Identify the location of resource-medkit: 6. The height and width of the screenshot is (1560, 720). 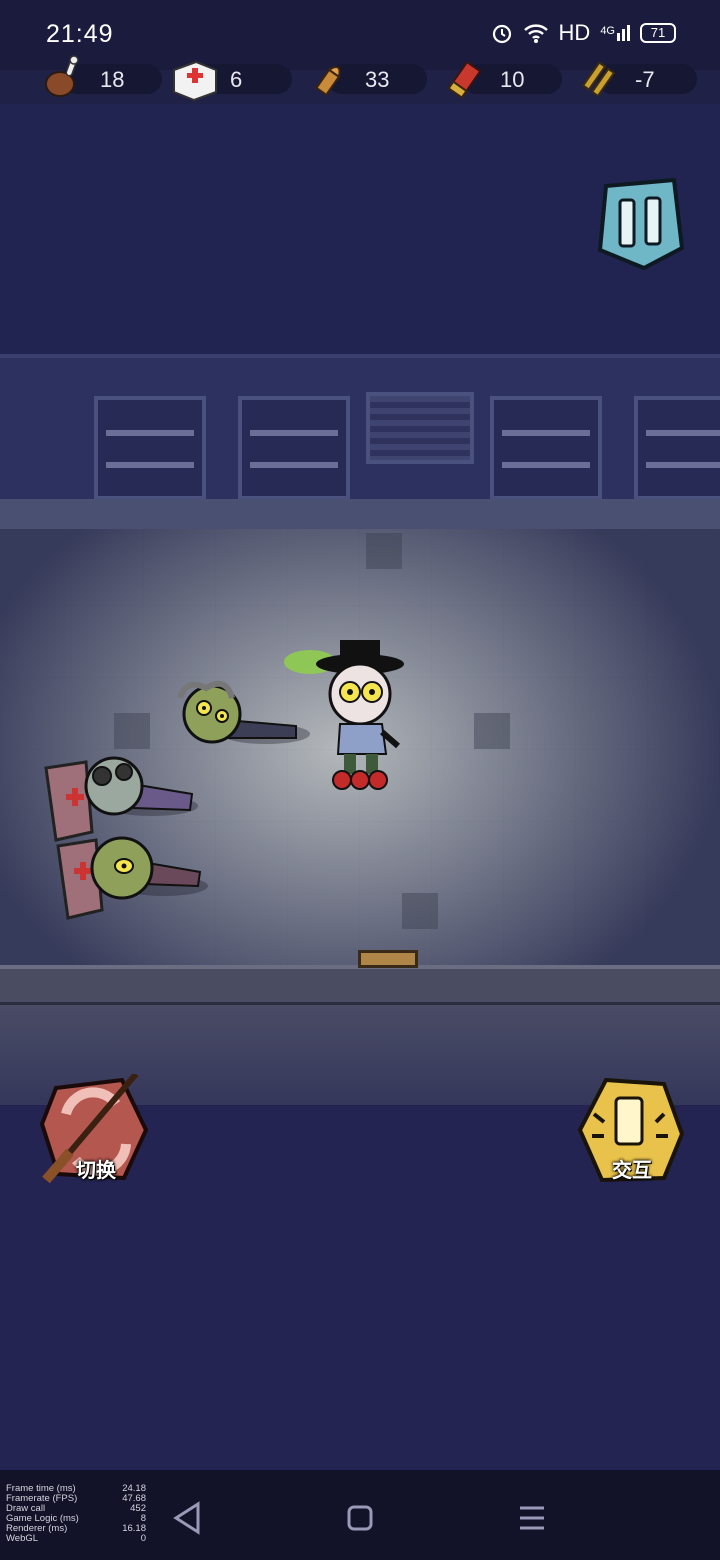
(231, 79).